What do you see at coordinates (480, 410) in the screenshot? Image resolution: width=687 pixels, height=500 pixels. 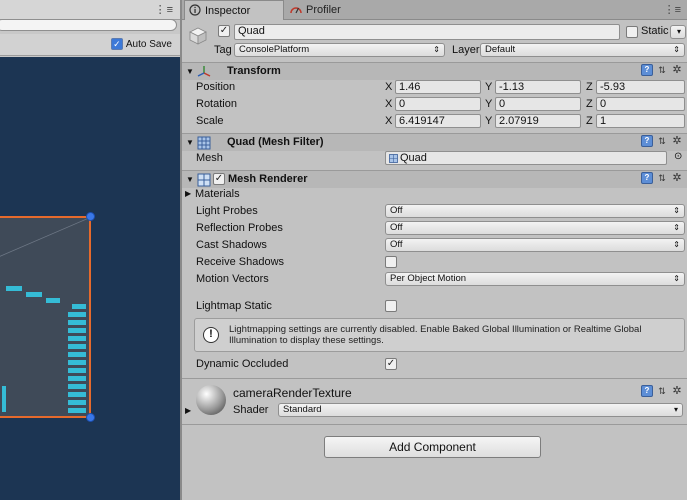 I see `shader-dropdown: Standard ▾` at bounding box center [480, 410].